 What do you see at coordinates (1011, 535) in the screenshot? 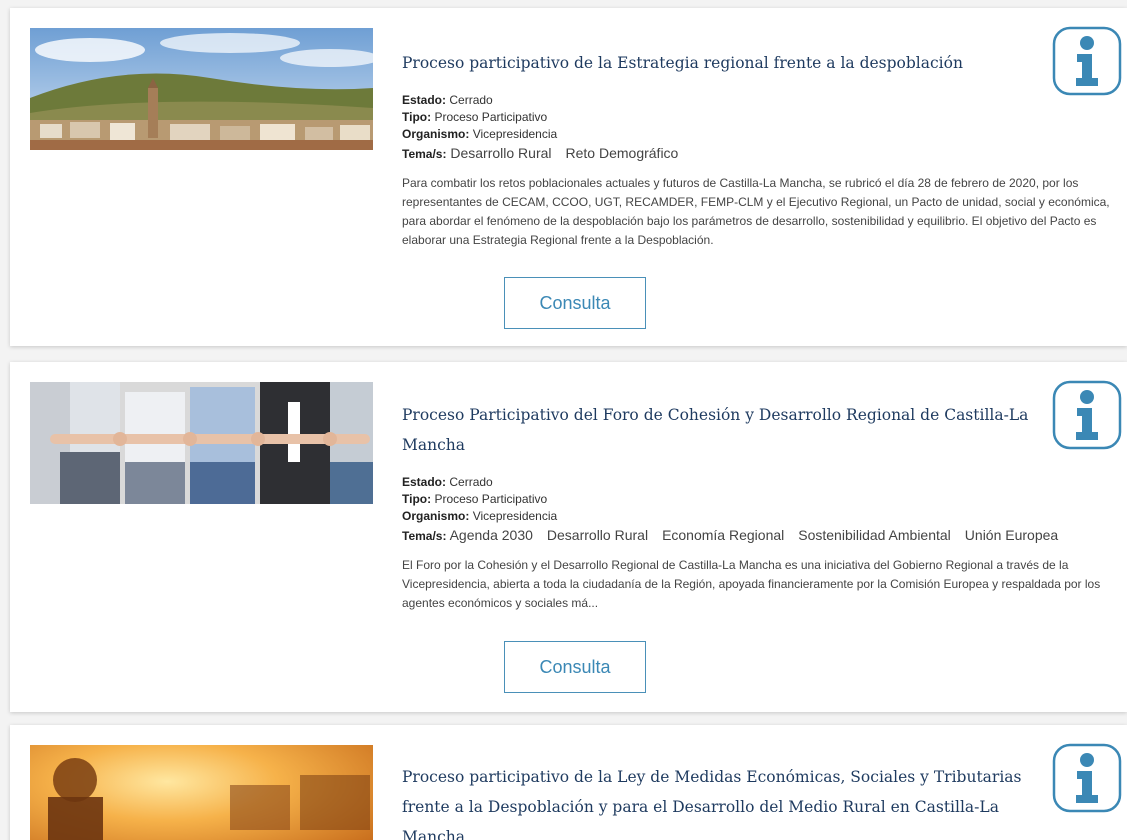
I see `topic-tag: Unión Europea` at bounding box center [1011, 535].